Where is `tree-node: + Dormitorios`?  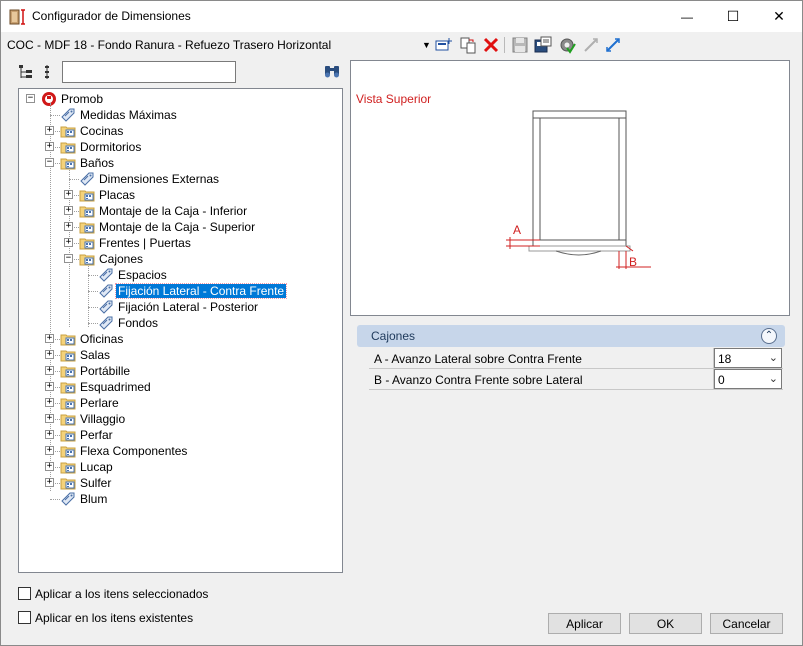 tree-node: + Dormitorios is located at coordinates (179, 147).